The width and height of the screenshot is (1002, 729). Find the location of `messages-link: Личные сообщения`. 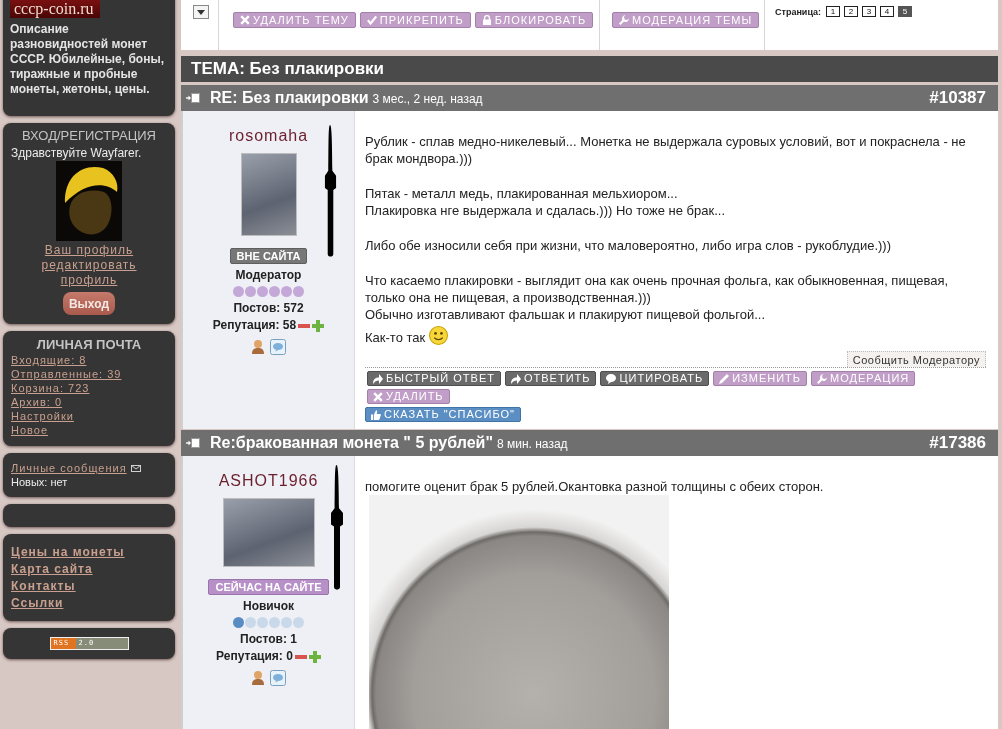

messages-link: Личные сообщения is located at coordinates (69, 468).